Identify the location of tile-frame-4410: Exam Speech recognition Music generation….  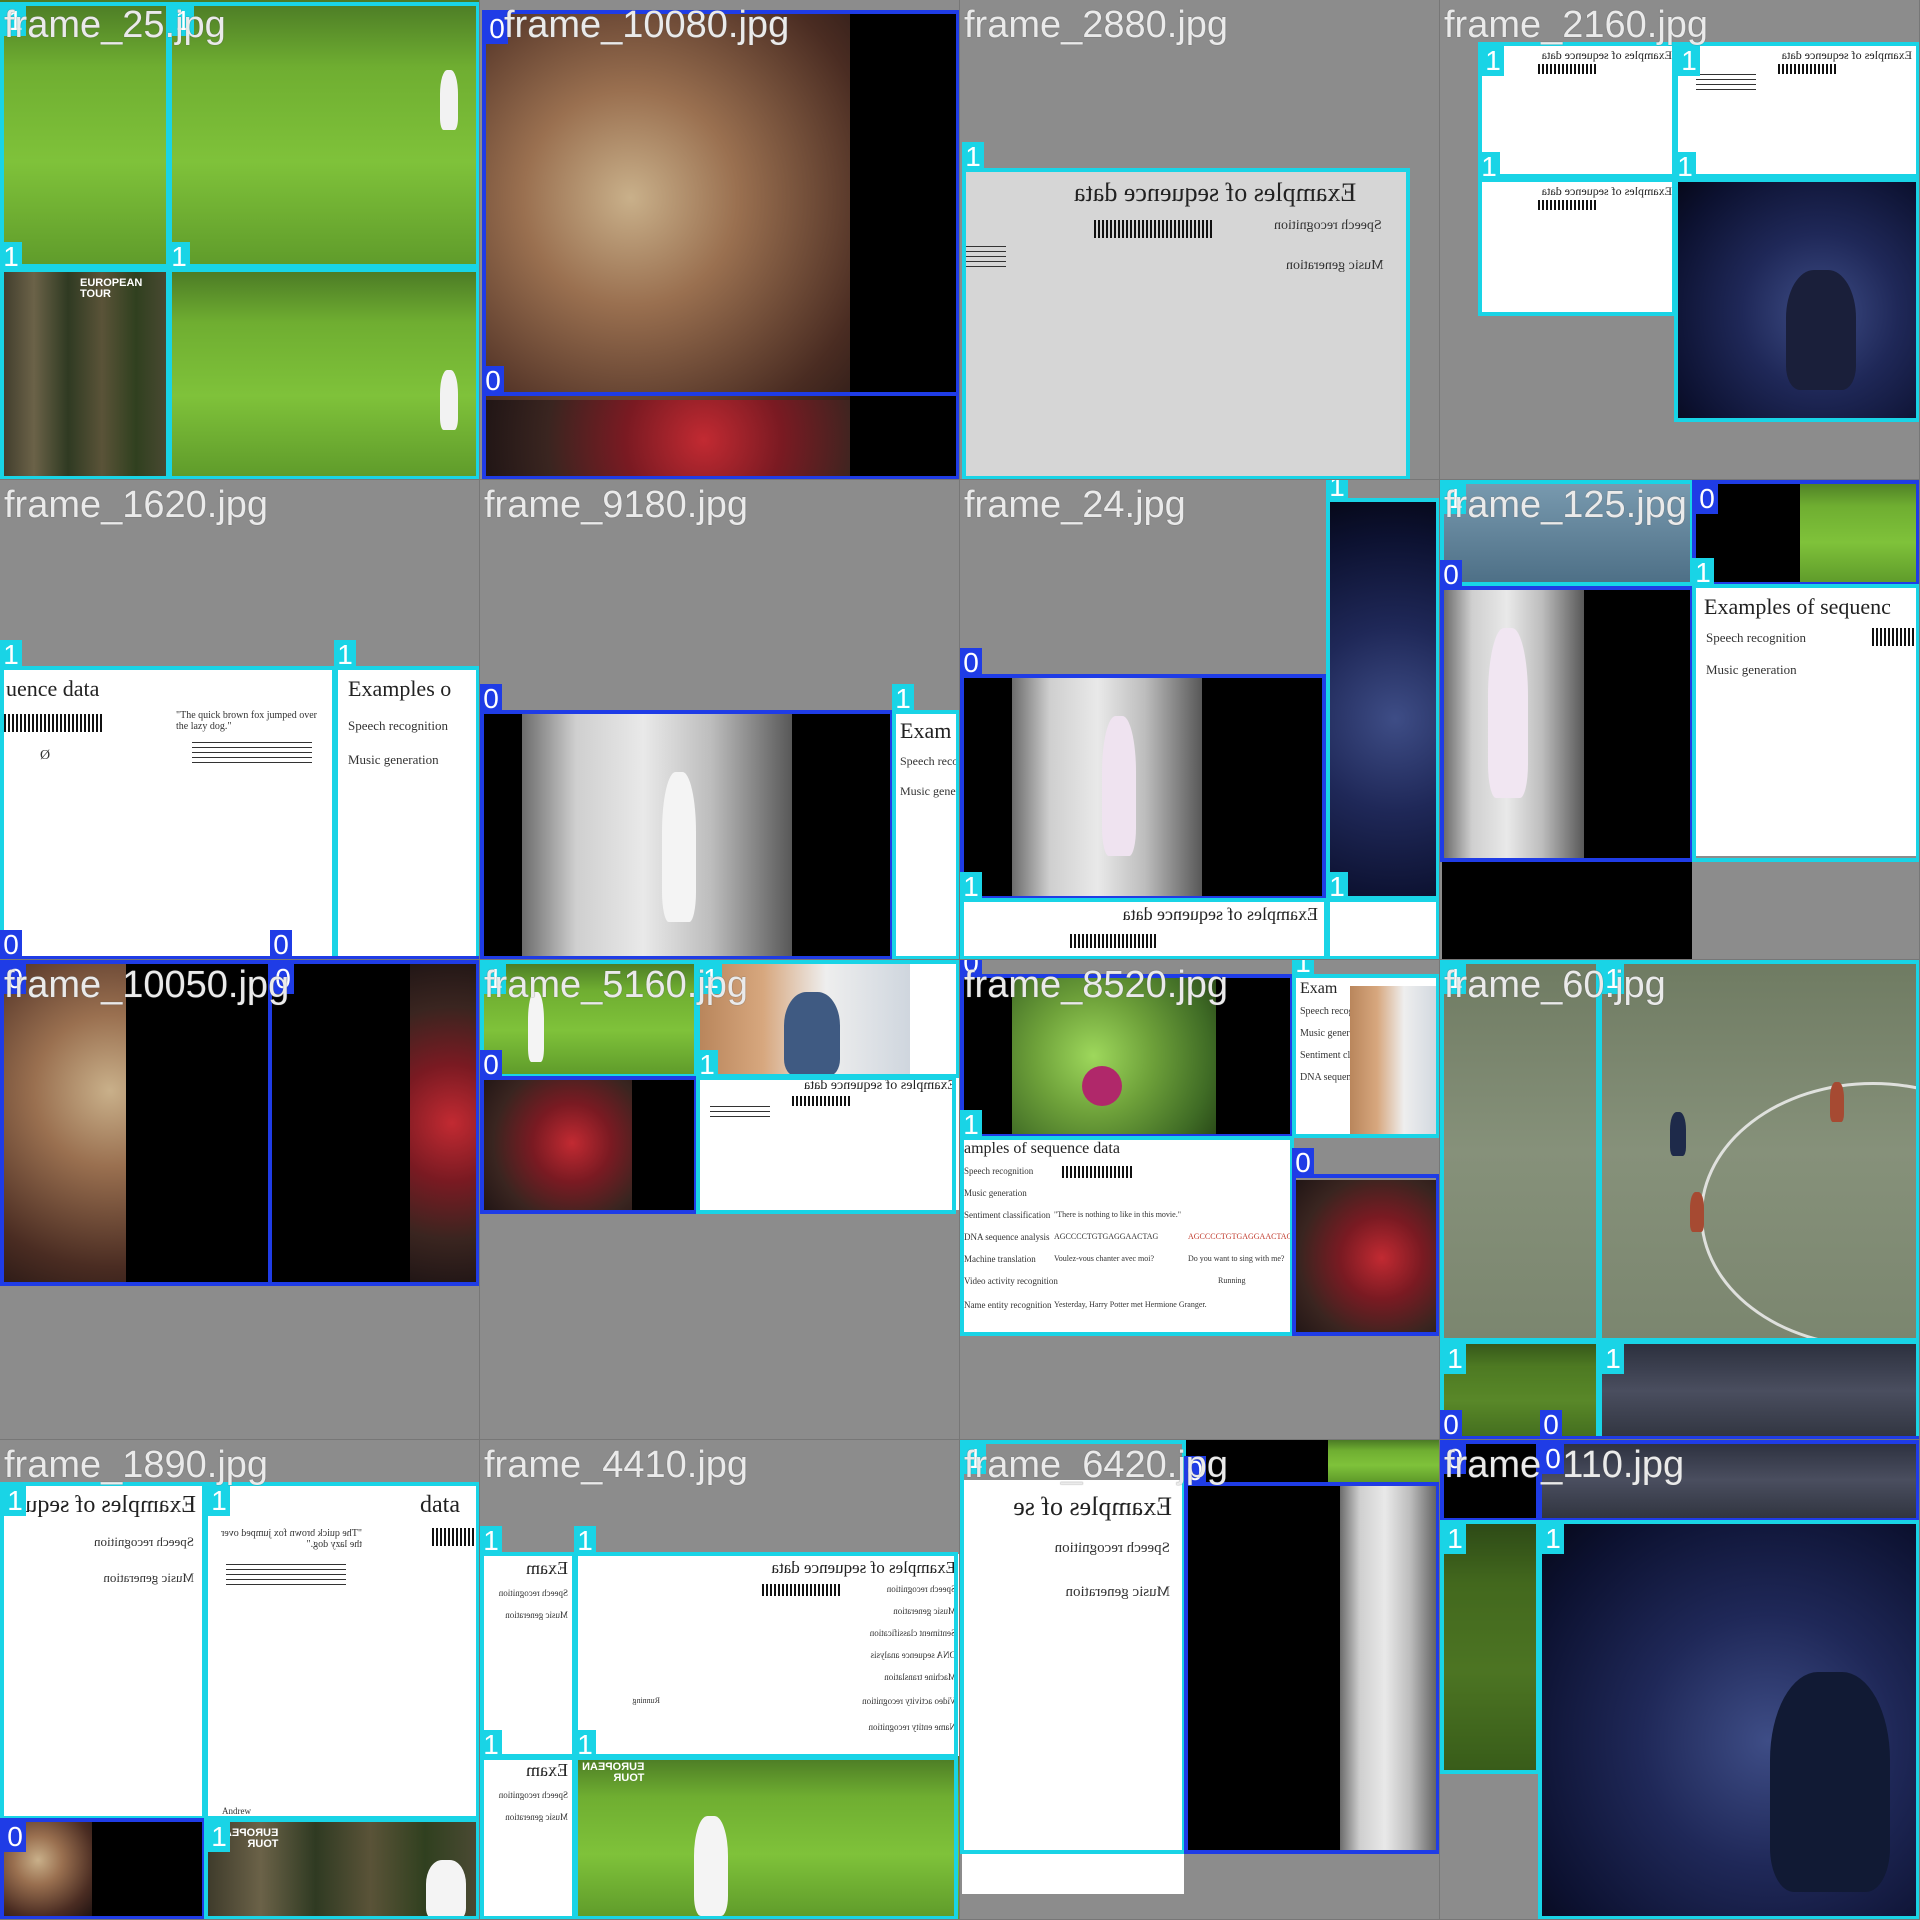
(720, 1680).